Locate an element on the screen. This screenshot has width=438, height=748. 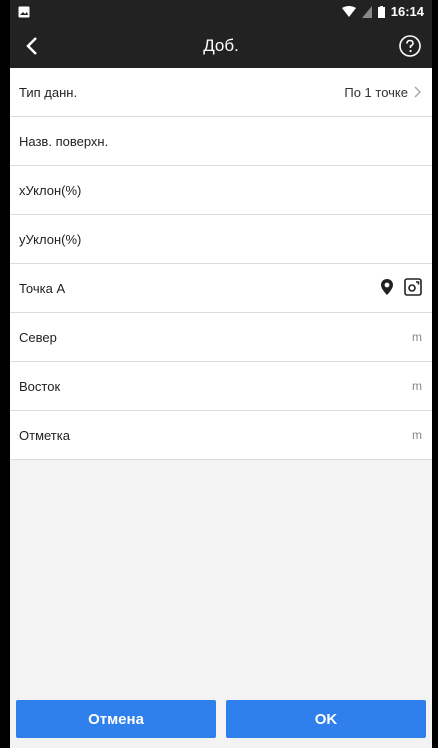
surface-name-label: Назв. поверхн. is located at coordinates (64, 141).